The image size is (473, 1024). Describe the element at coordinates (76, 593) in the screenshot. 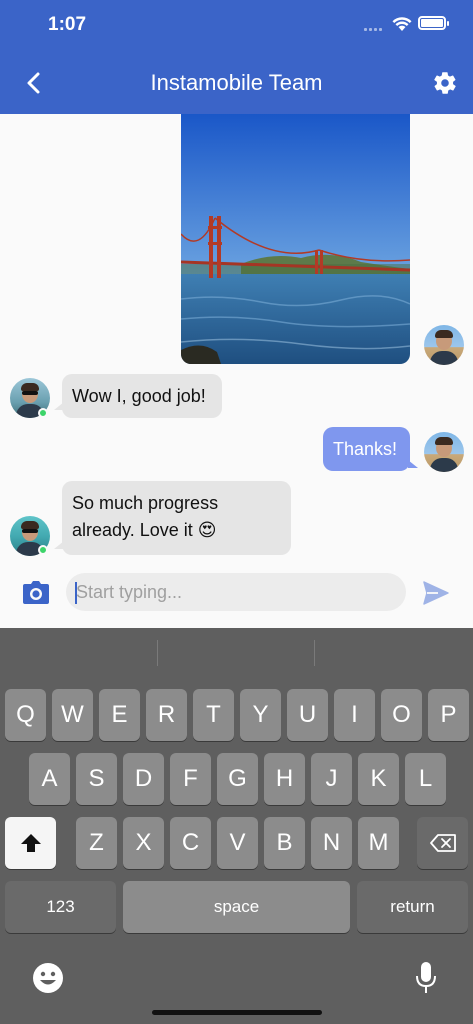

I see `text-cursor` at that location.